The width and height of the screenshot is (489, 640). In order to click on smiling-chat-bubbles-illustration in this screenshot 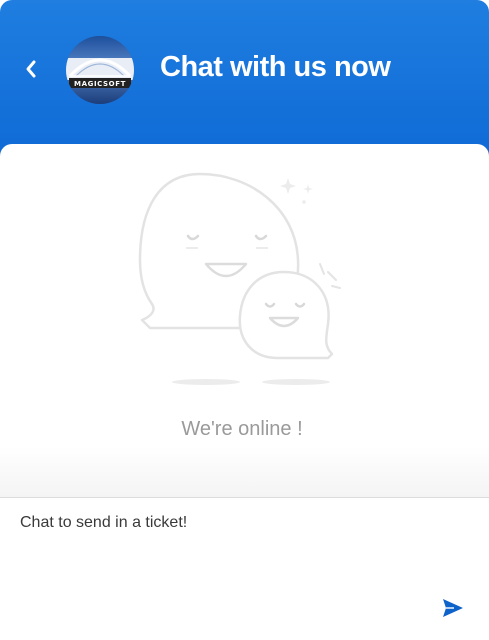, I will do `click(239, 278)`.